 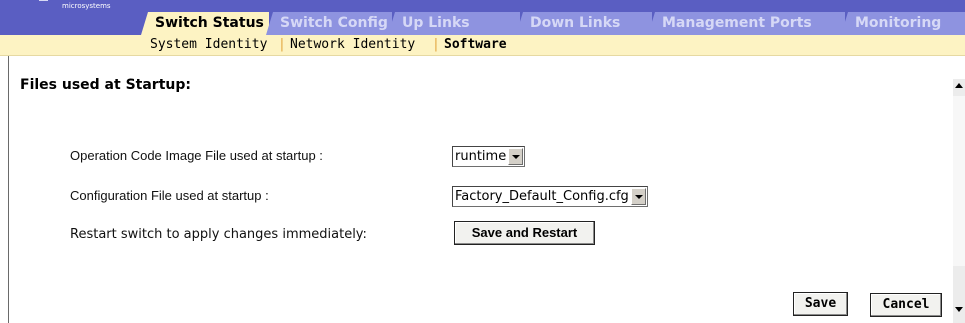 I want to click on op-code-image-value: runtime, so click(x=481, y=156).